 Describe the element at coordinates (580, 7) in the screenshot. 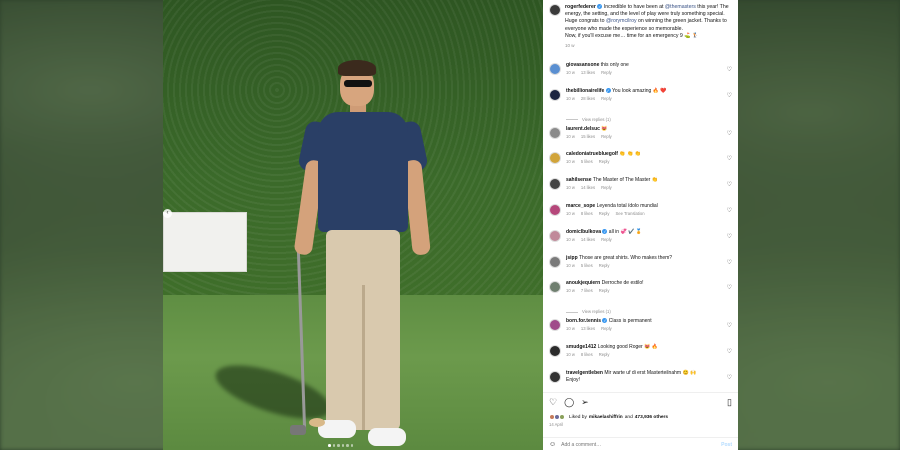

I see `caption-username: rogerfederer` at that location.